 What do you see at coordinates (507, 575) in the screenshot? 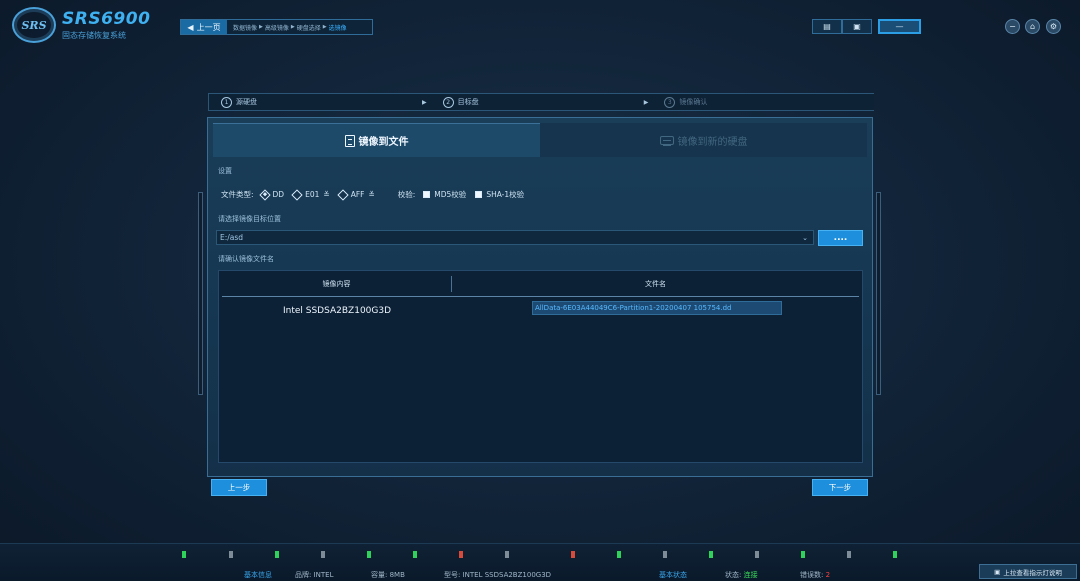
I see `model-value: INTEL SSDSA2BZ100G3D` at bounding box center [507, 575].